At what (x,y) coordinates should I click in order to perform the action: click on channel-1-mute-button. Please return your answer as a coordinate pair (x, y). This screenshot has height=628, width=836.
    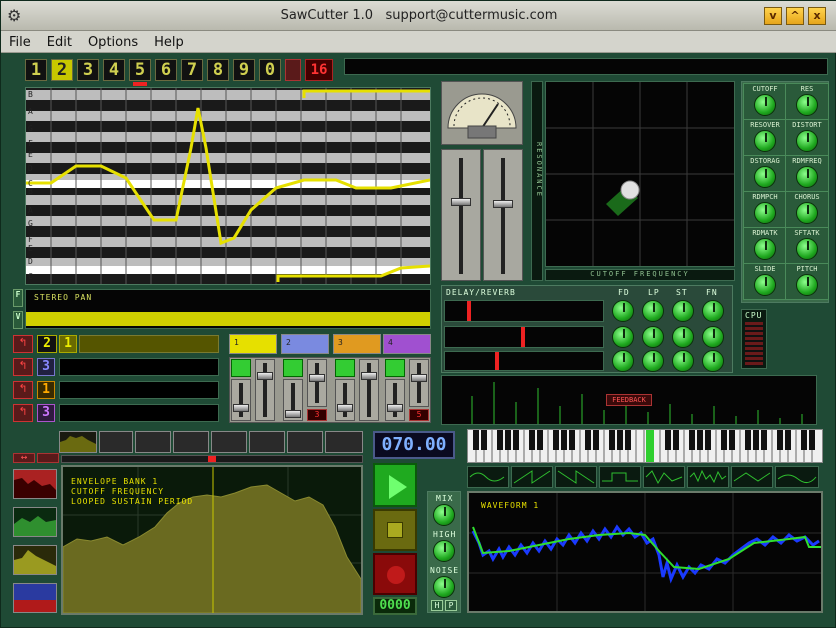
    Looking at the image, I should click on (241, 368).